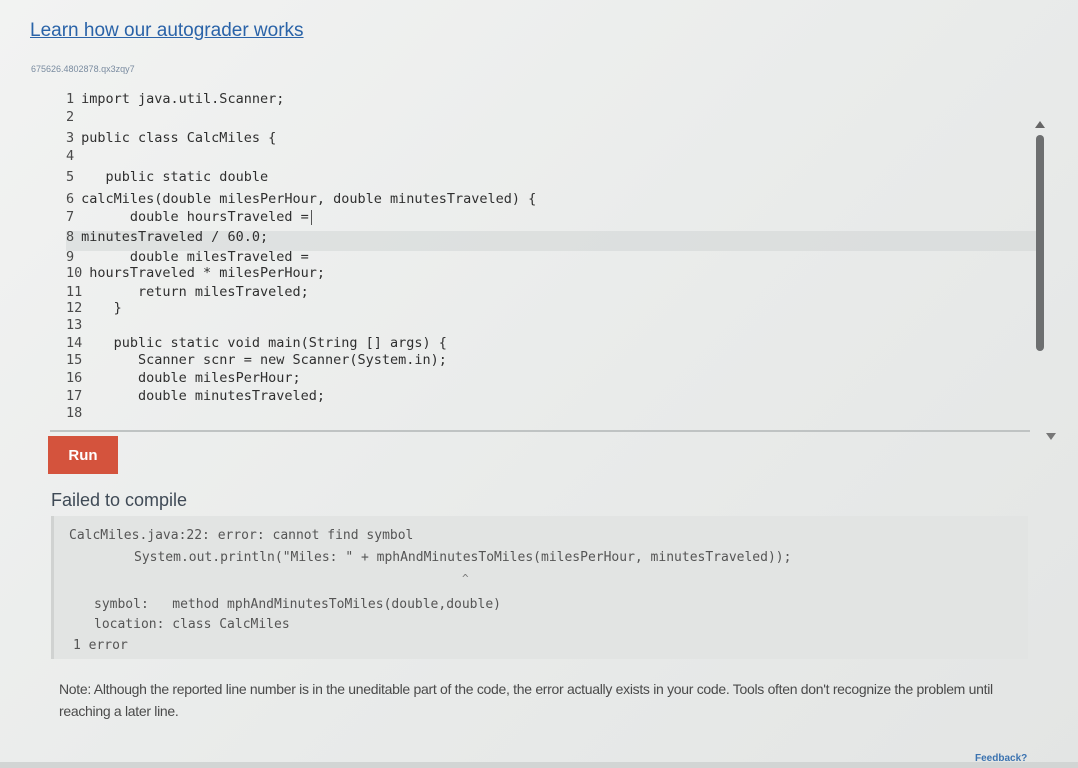 This screenshot has width=1078, height=768. I want to click on line-number: 3, so click(70, 138).